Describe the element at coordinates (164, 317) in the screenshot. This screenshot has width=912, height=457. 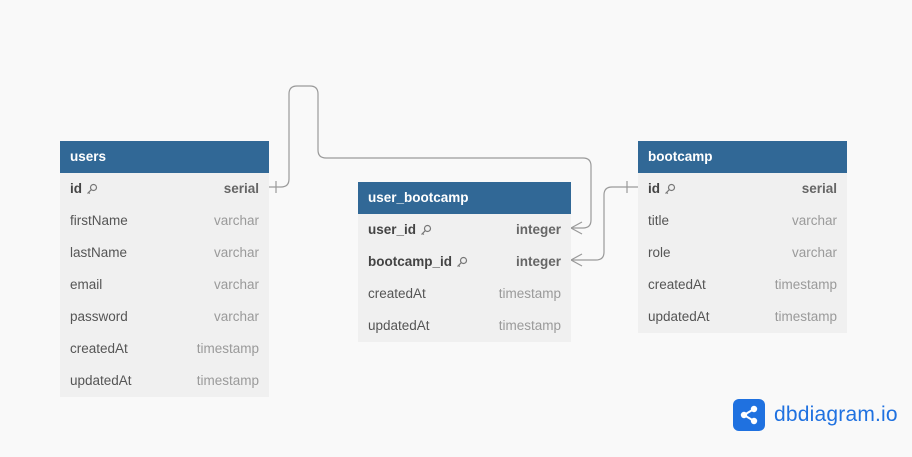
I see `table-row: password varchar` at that location.